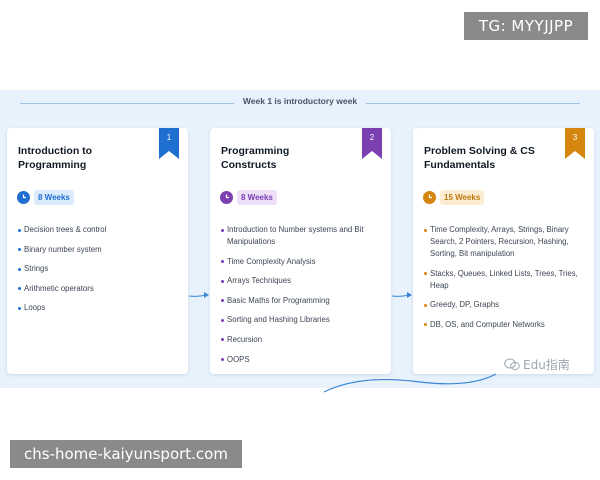  What do you see at coordinates (507, 325) in the screenshot?
I see `topic-item: DB, OS, and Computer Networks` at bounding box center [507, 325].